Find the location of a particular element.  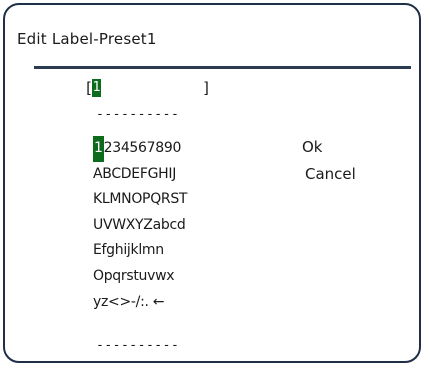

char-row-symbols: yz<>-/:. ← is located at coordinates (140, 303).